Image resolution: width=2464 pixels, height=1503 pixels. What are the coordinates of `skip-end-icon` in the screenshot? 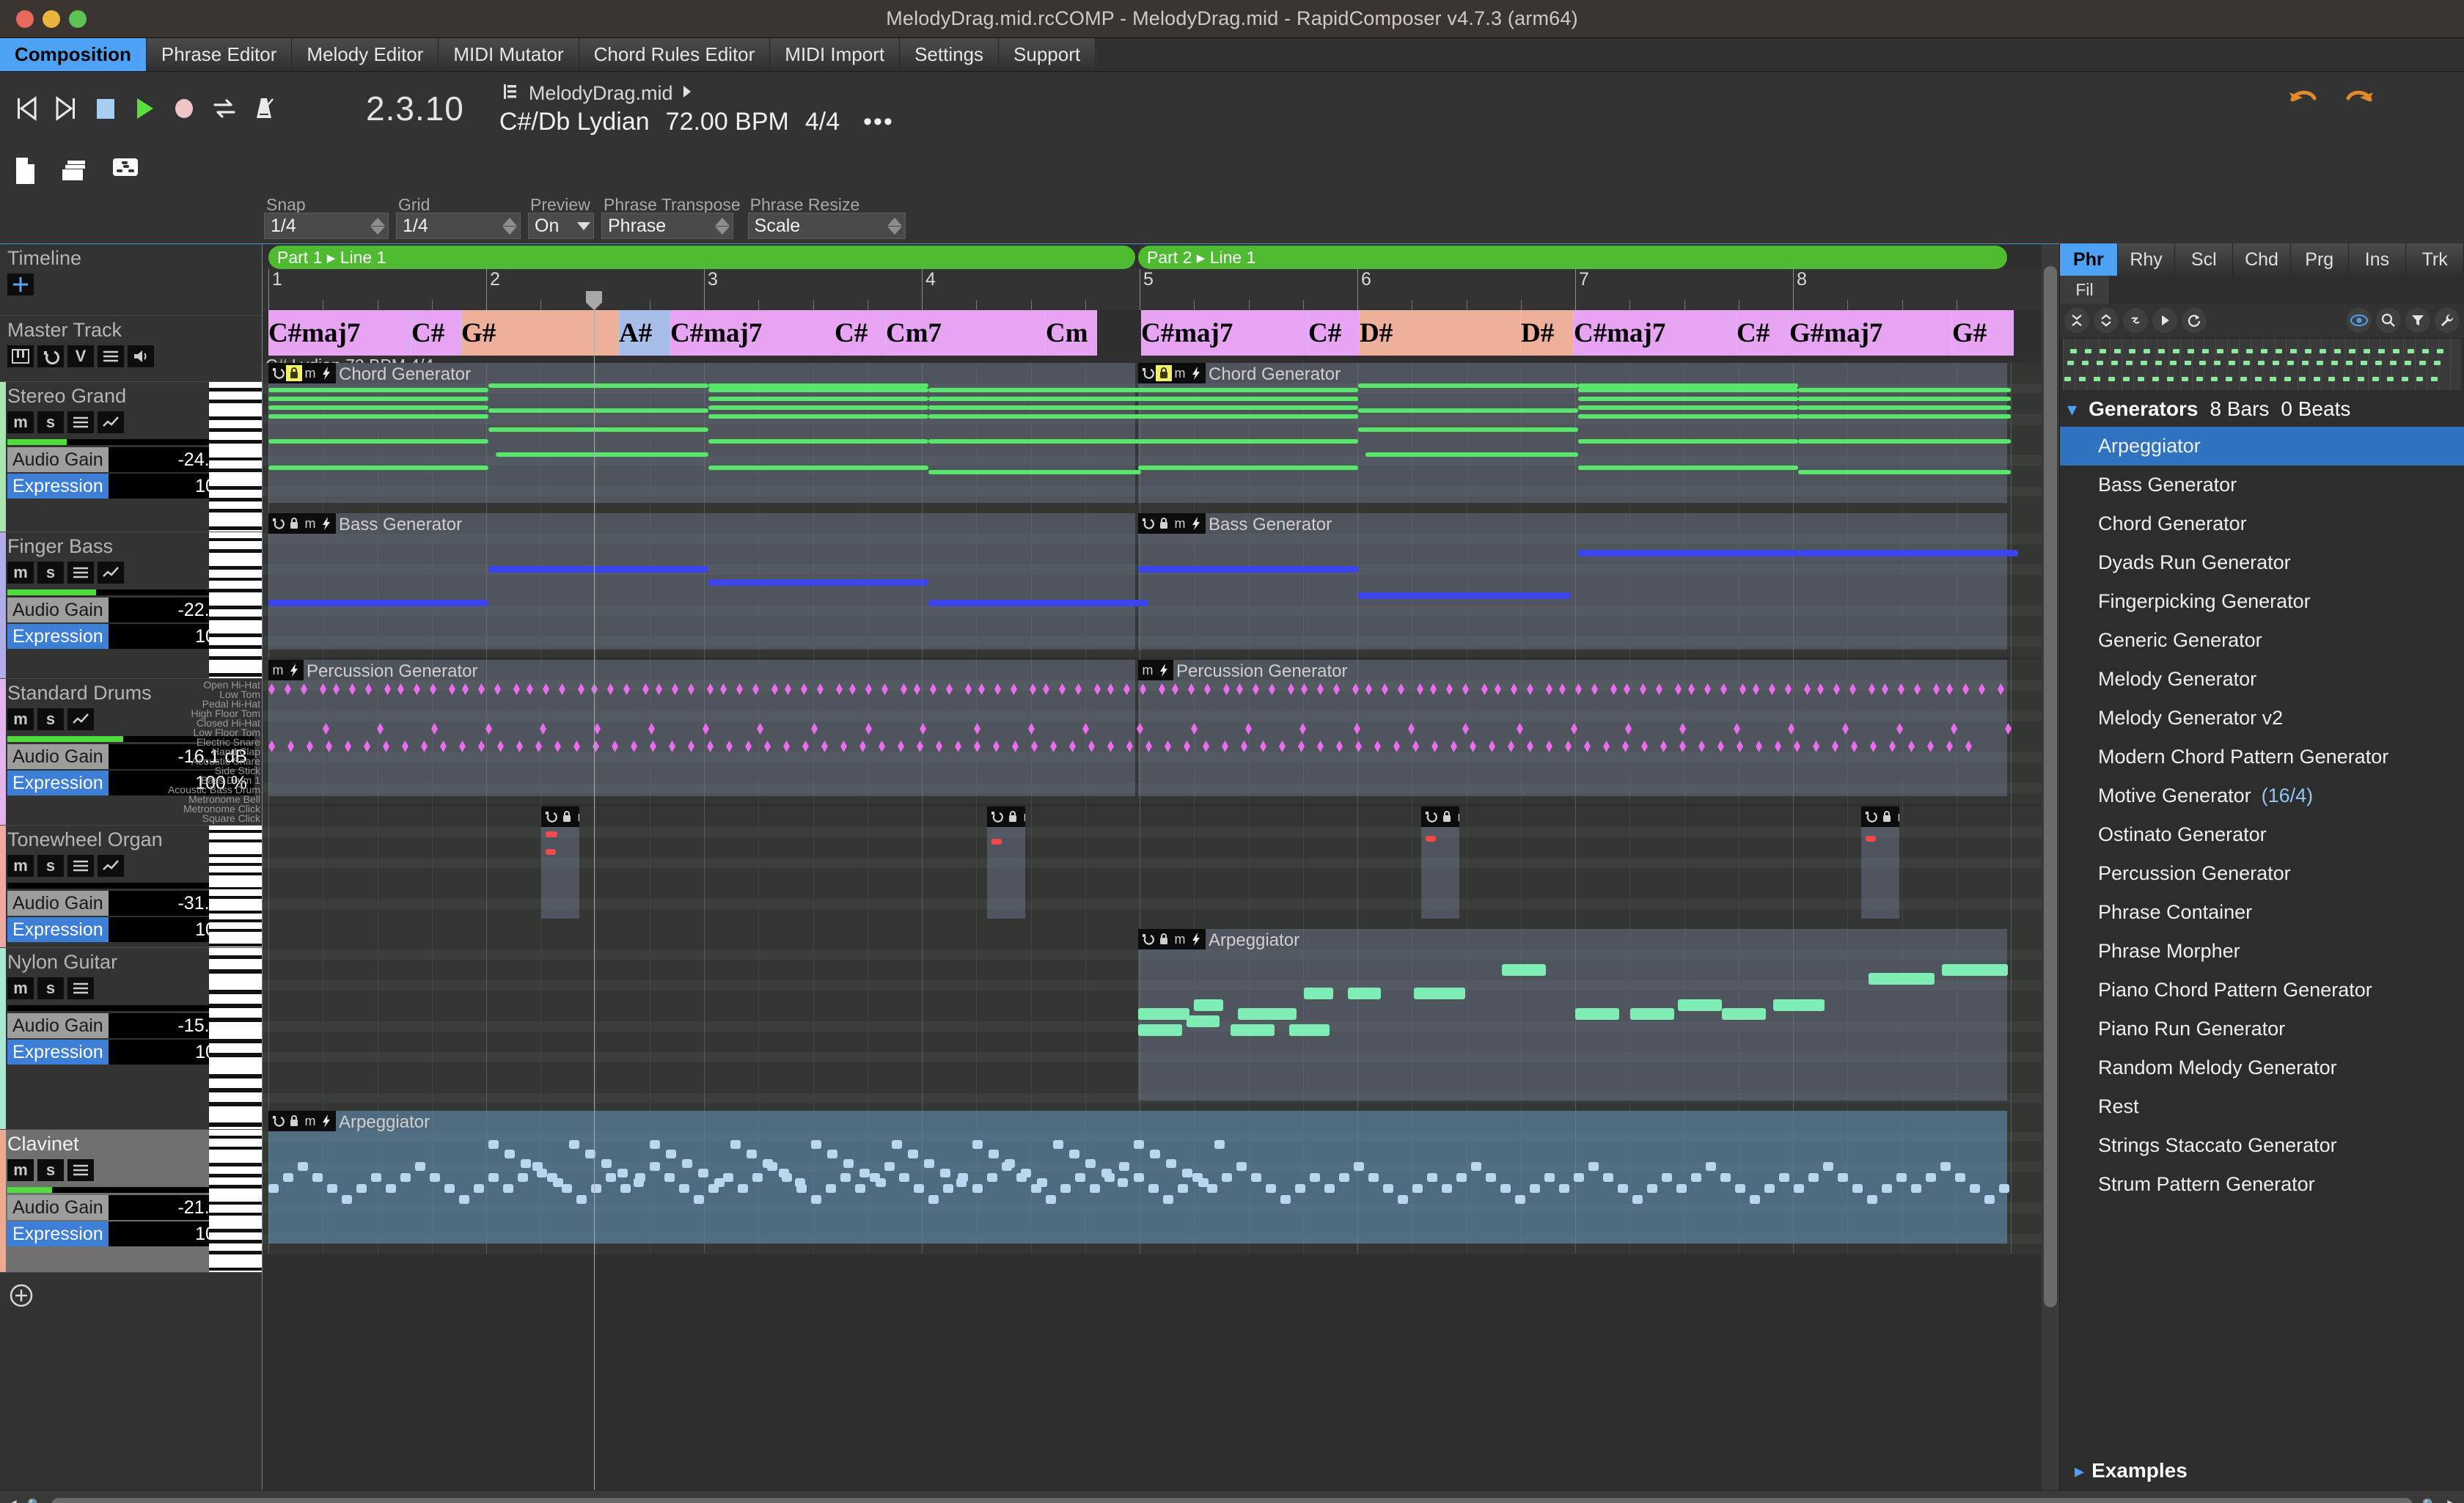 It's located at (66, 109).